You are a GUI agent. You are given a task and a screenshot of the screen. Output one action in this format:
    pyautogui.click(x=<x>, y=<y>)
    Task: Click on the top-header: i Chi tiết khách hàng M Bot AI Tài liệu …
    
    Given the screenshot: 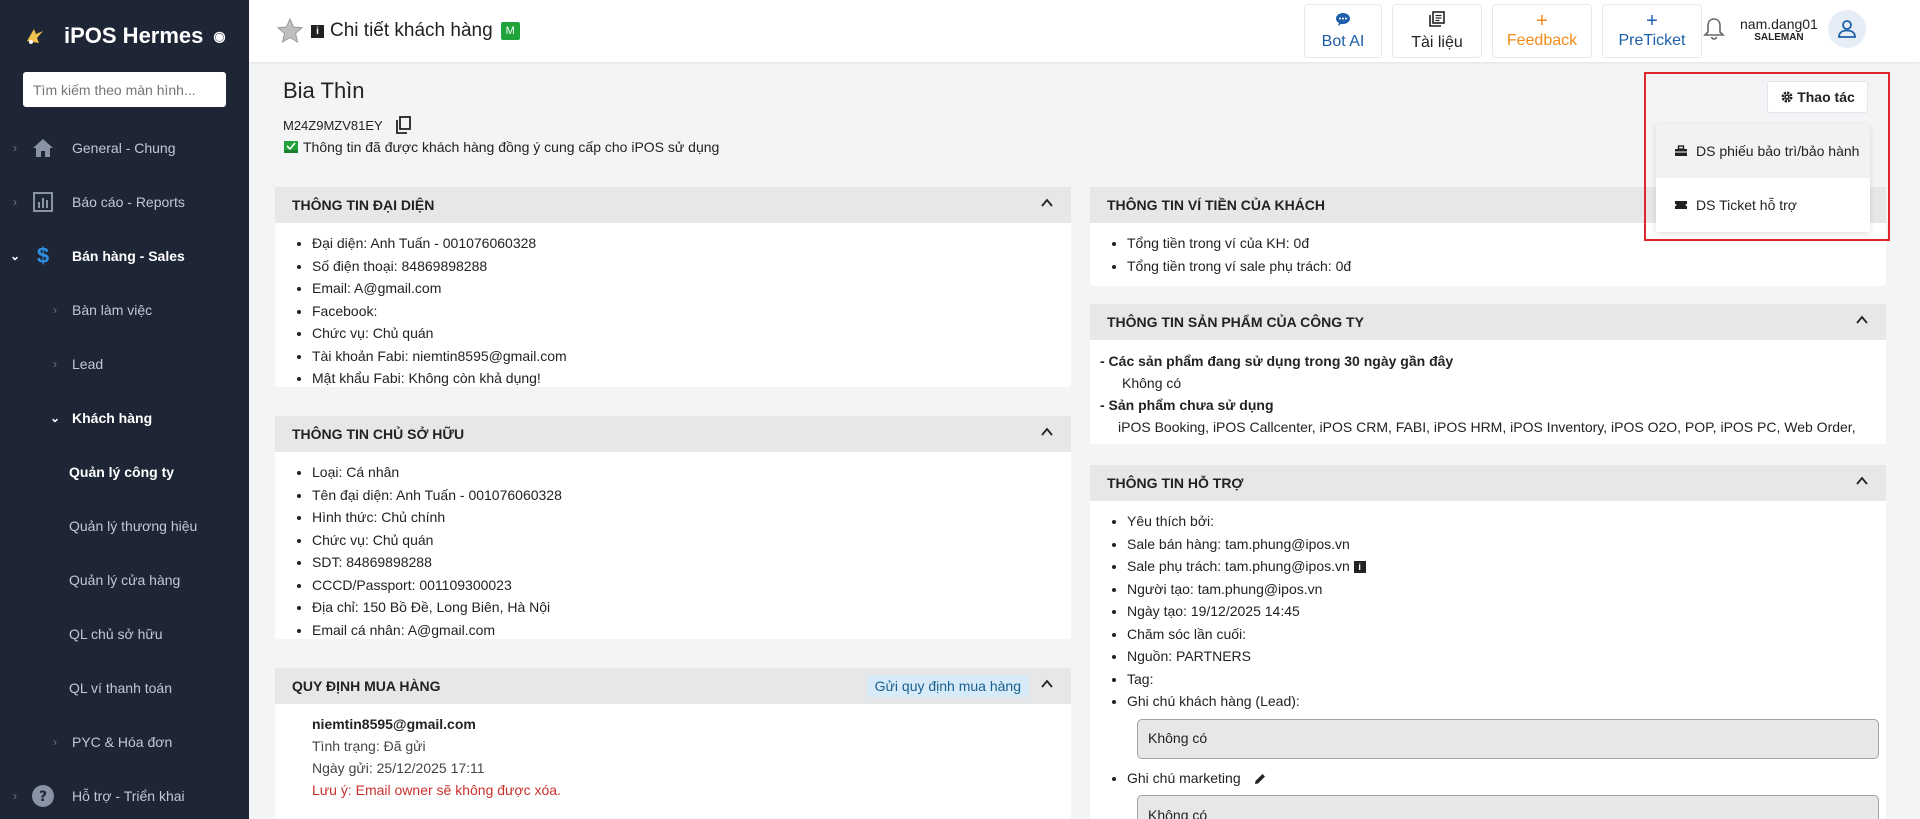 What is the action you would take?
    pyautogui.click(x=1084, y=31)
    